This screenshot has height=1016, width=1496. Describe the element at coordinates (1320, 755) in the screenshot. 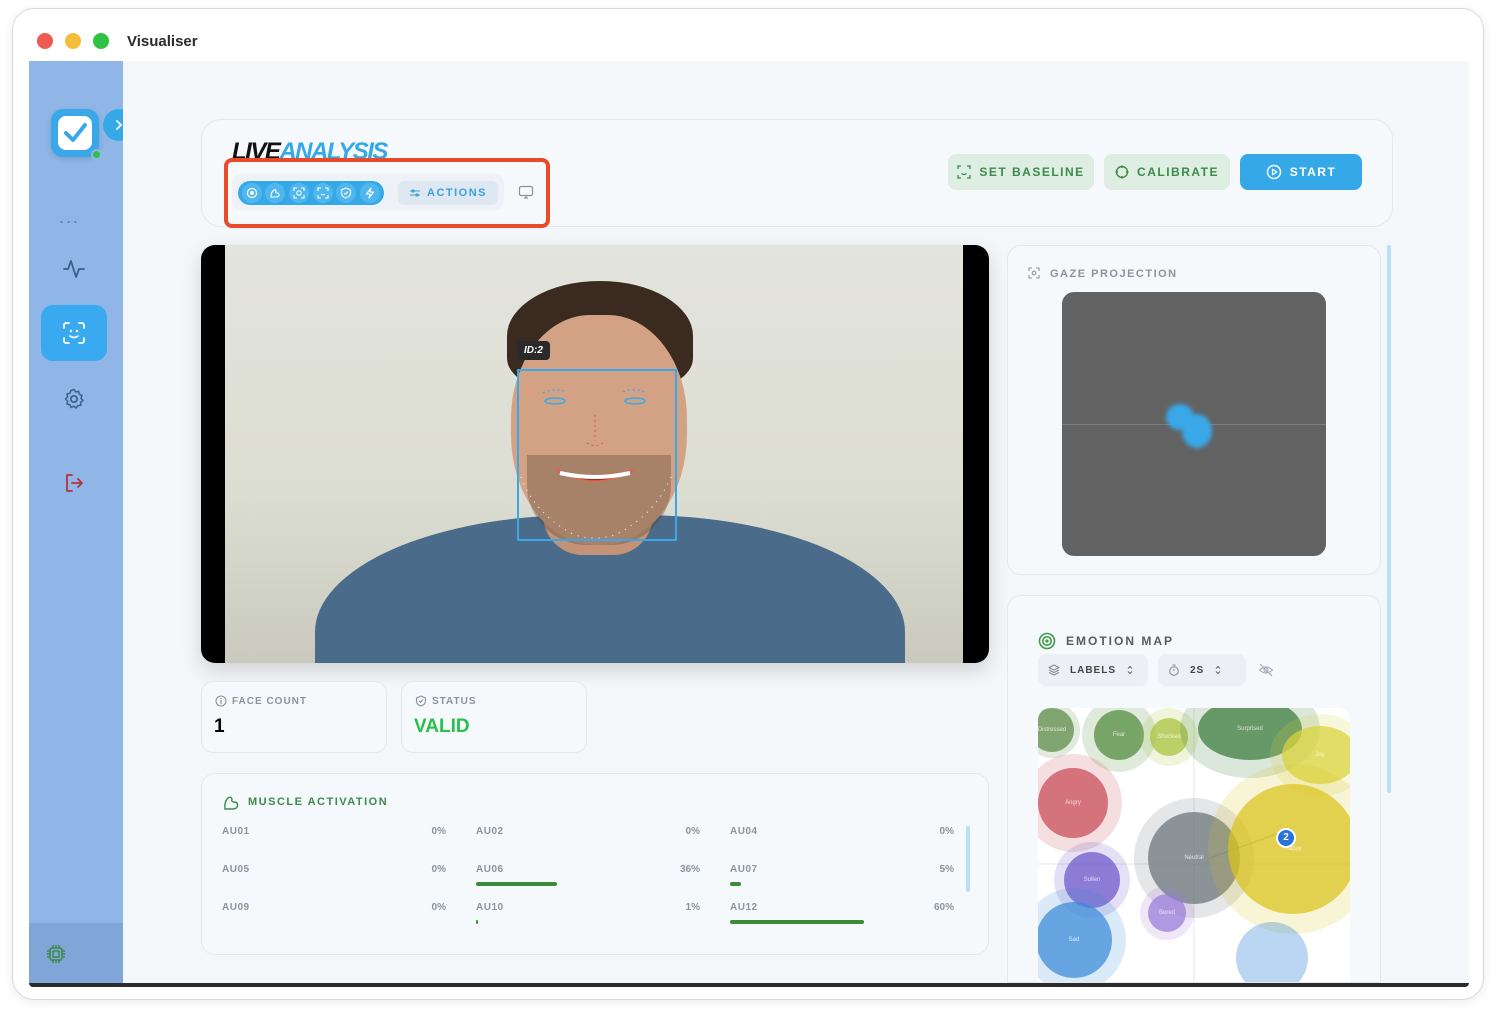

I see `emotion-bubble-label: Joy` at that location.